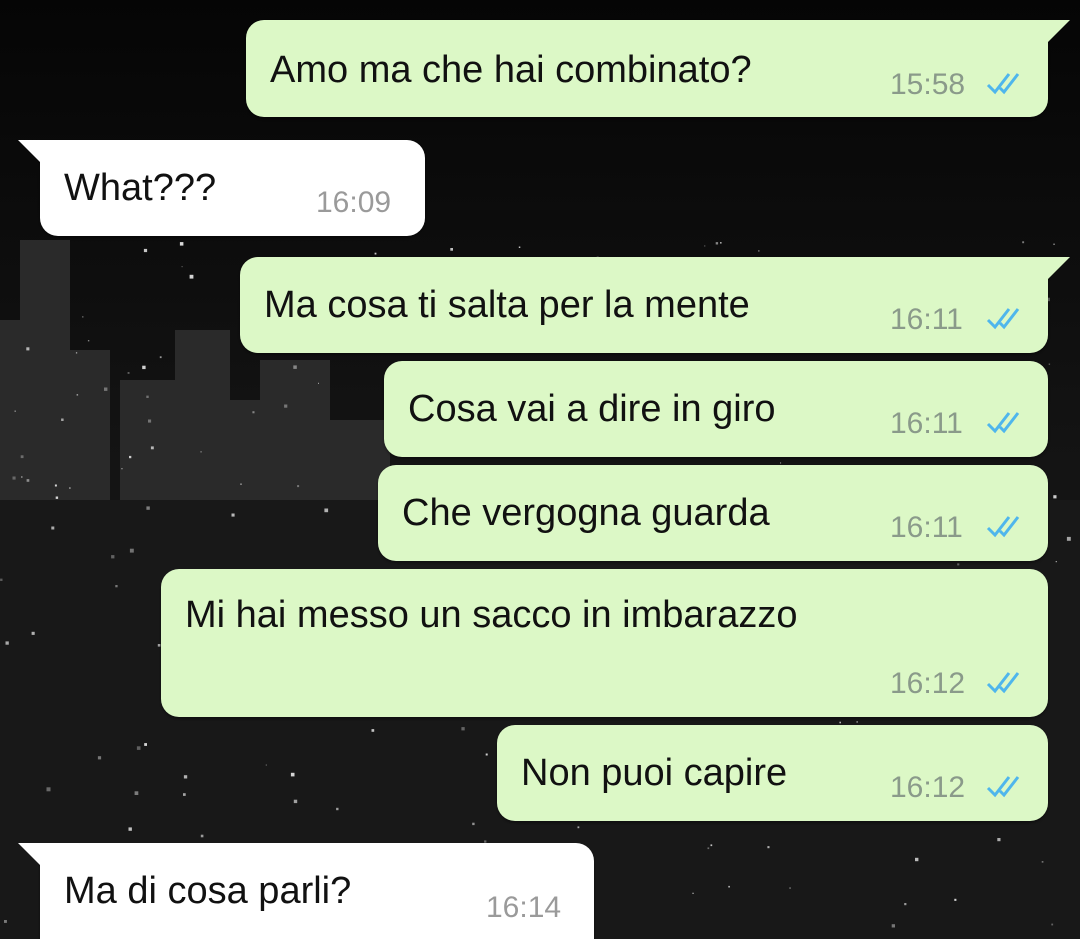  I want to click on message-text: Amo ma che hai combinato?, so click(511, 70).